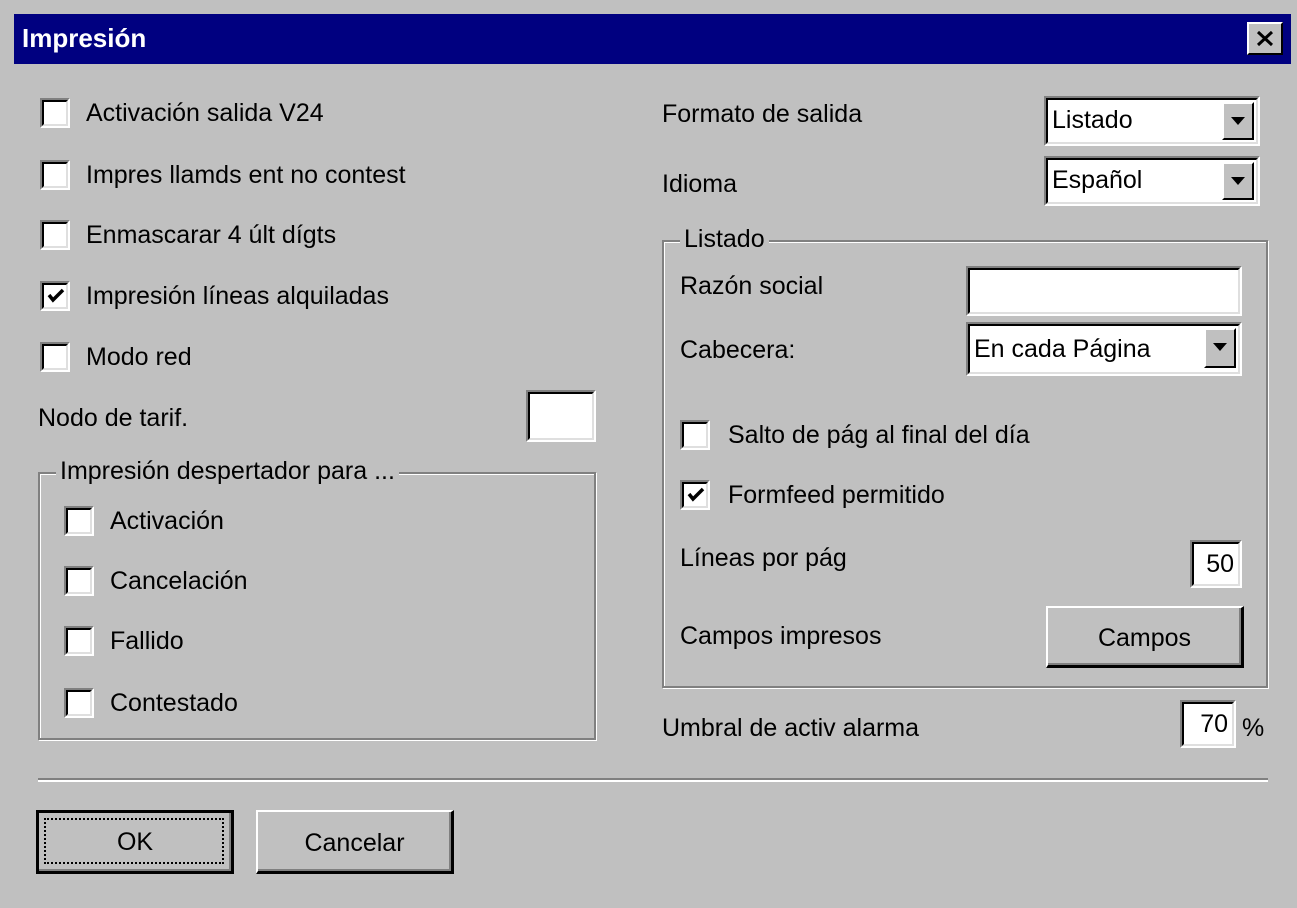 The height and width of the screenshot is (908, 1297). Describe the element at coordinates (1097, 180) in the screenshot. I see `idioma-value: Español` at that location.